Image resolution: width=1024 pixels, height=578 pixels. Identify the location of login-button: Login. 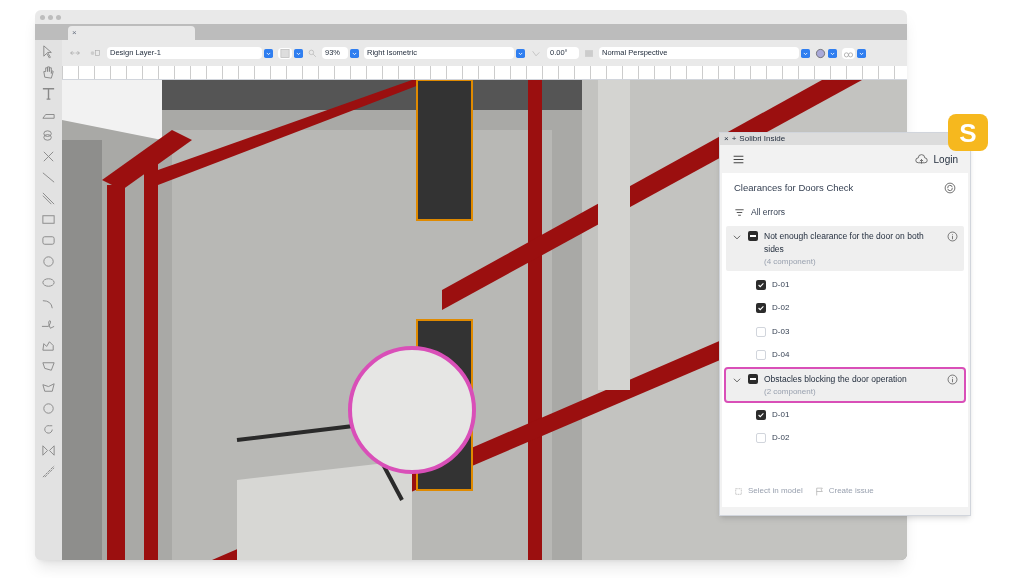
(936, 159).